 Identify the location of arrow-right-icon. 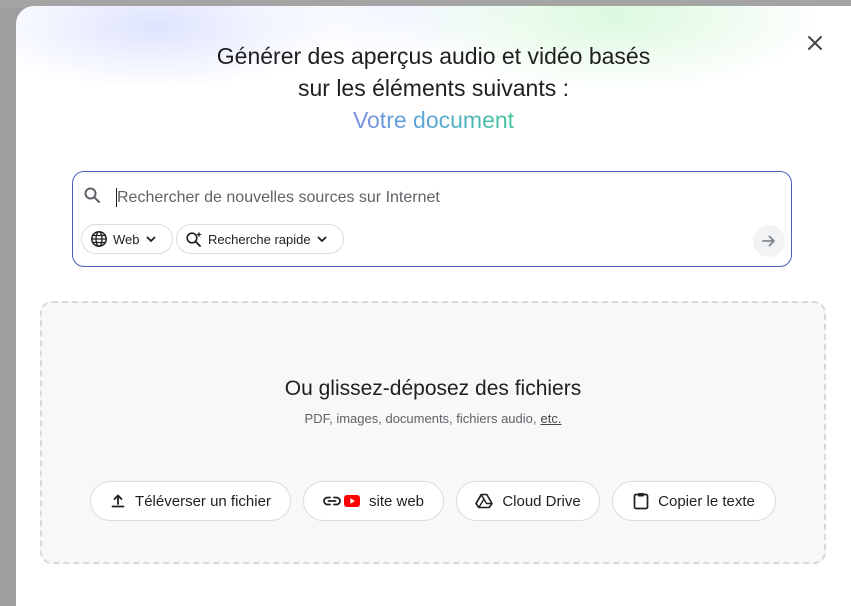
(768, 241).